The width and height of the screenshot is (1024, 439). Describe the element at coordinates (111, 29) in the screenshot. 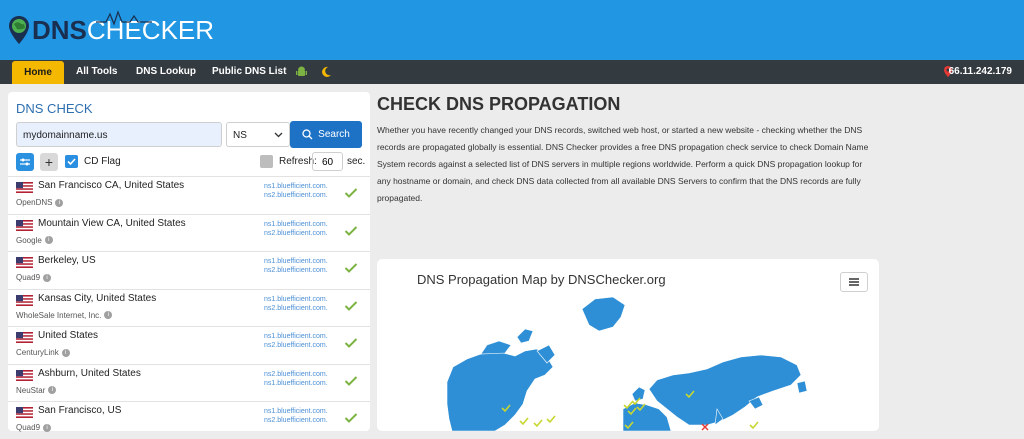

I see `dnschecker-logo: DNS CHECKER` at that location.